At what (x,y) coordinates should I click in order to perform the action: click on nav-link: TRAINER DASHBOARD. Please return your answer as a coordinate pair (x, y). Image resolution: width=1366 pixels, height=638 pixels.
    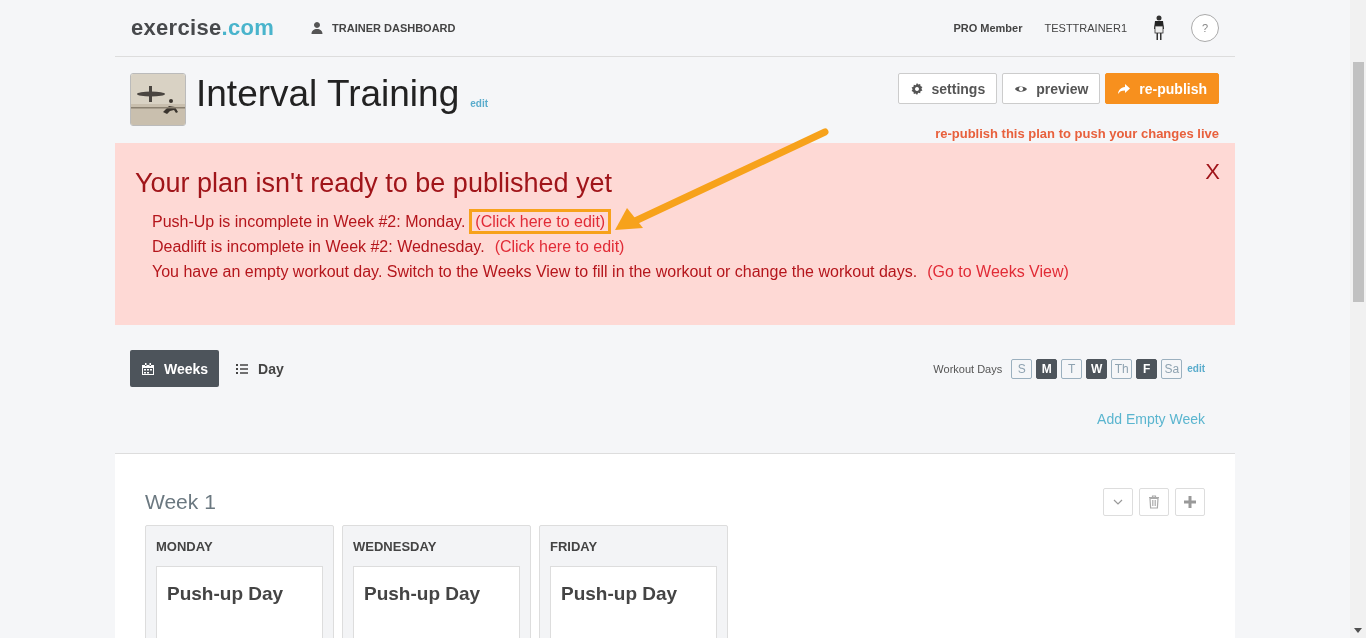
    Looking at the image, I should click on (383, 28).